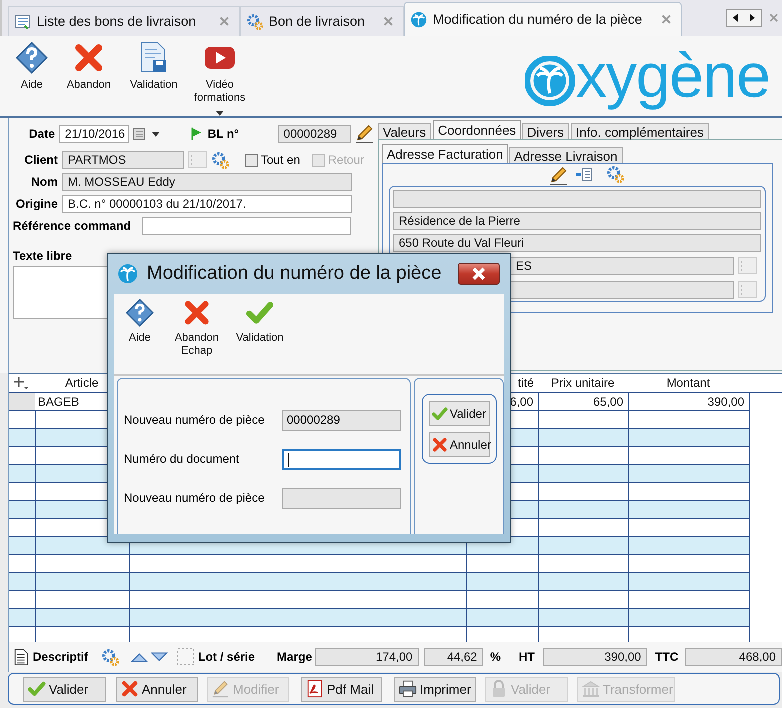 Image resolution: width=782 pixels, height=708 pixels. Describe the element at coordinates (577, 243) in the screenshot. I see `address-field: 650 Route du Val Fleuri` at that location.